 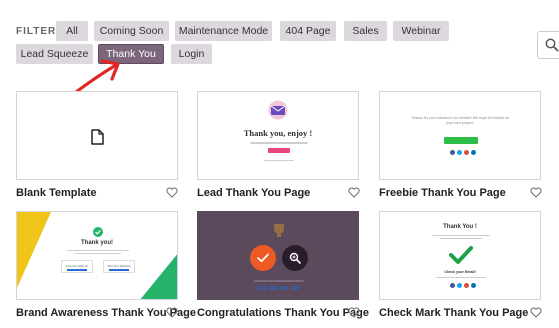 I want to click on filter-maintenance-mode: Maintenance Mode, so click(x=223, y=31).